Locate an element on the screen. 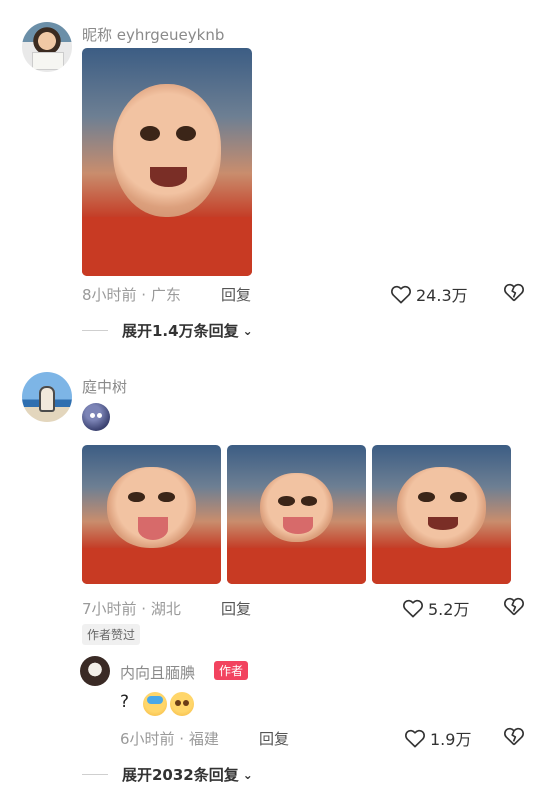 The image size is (549, 800). author-badge: 作者 is located at coordinates (231, 670).